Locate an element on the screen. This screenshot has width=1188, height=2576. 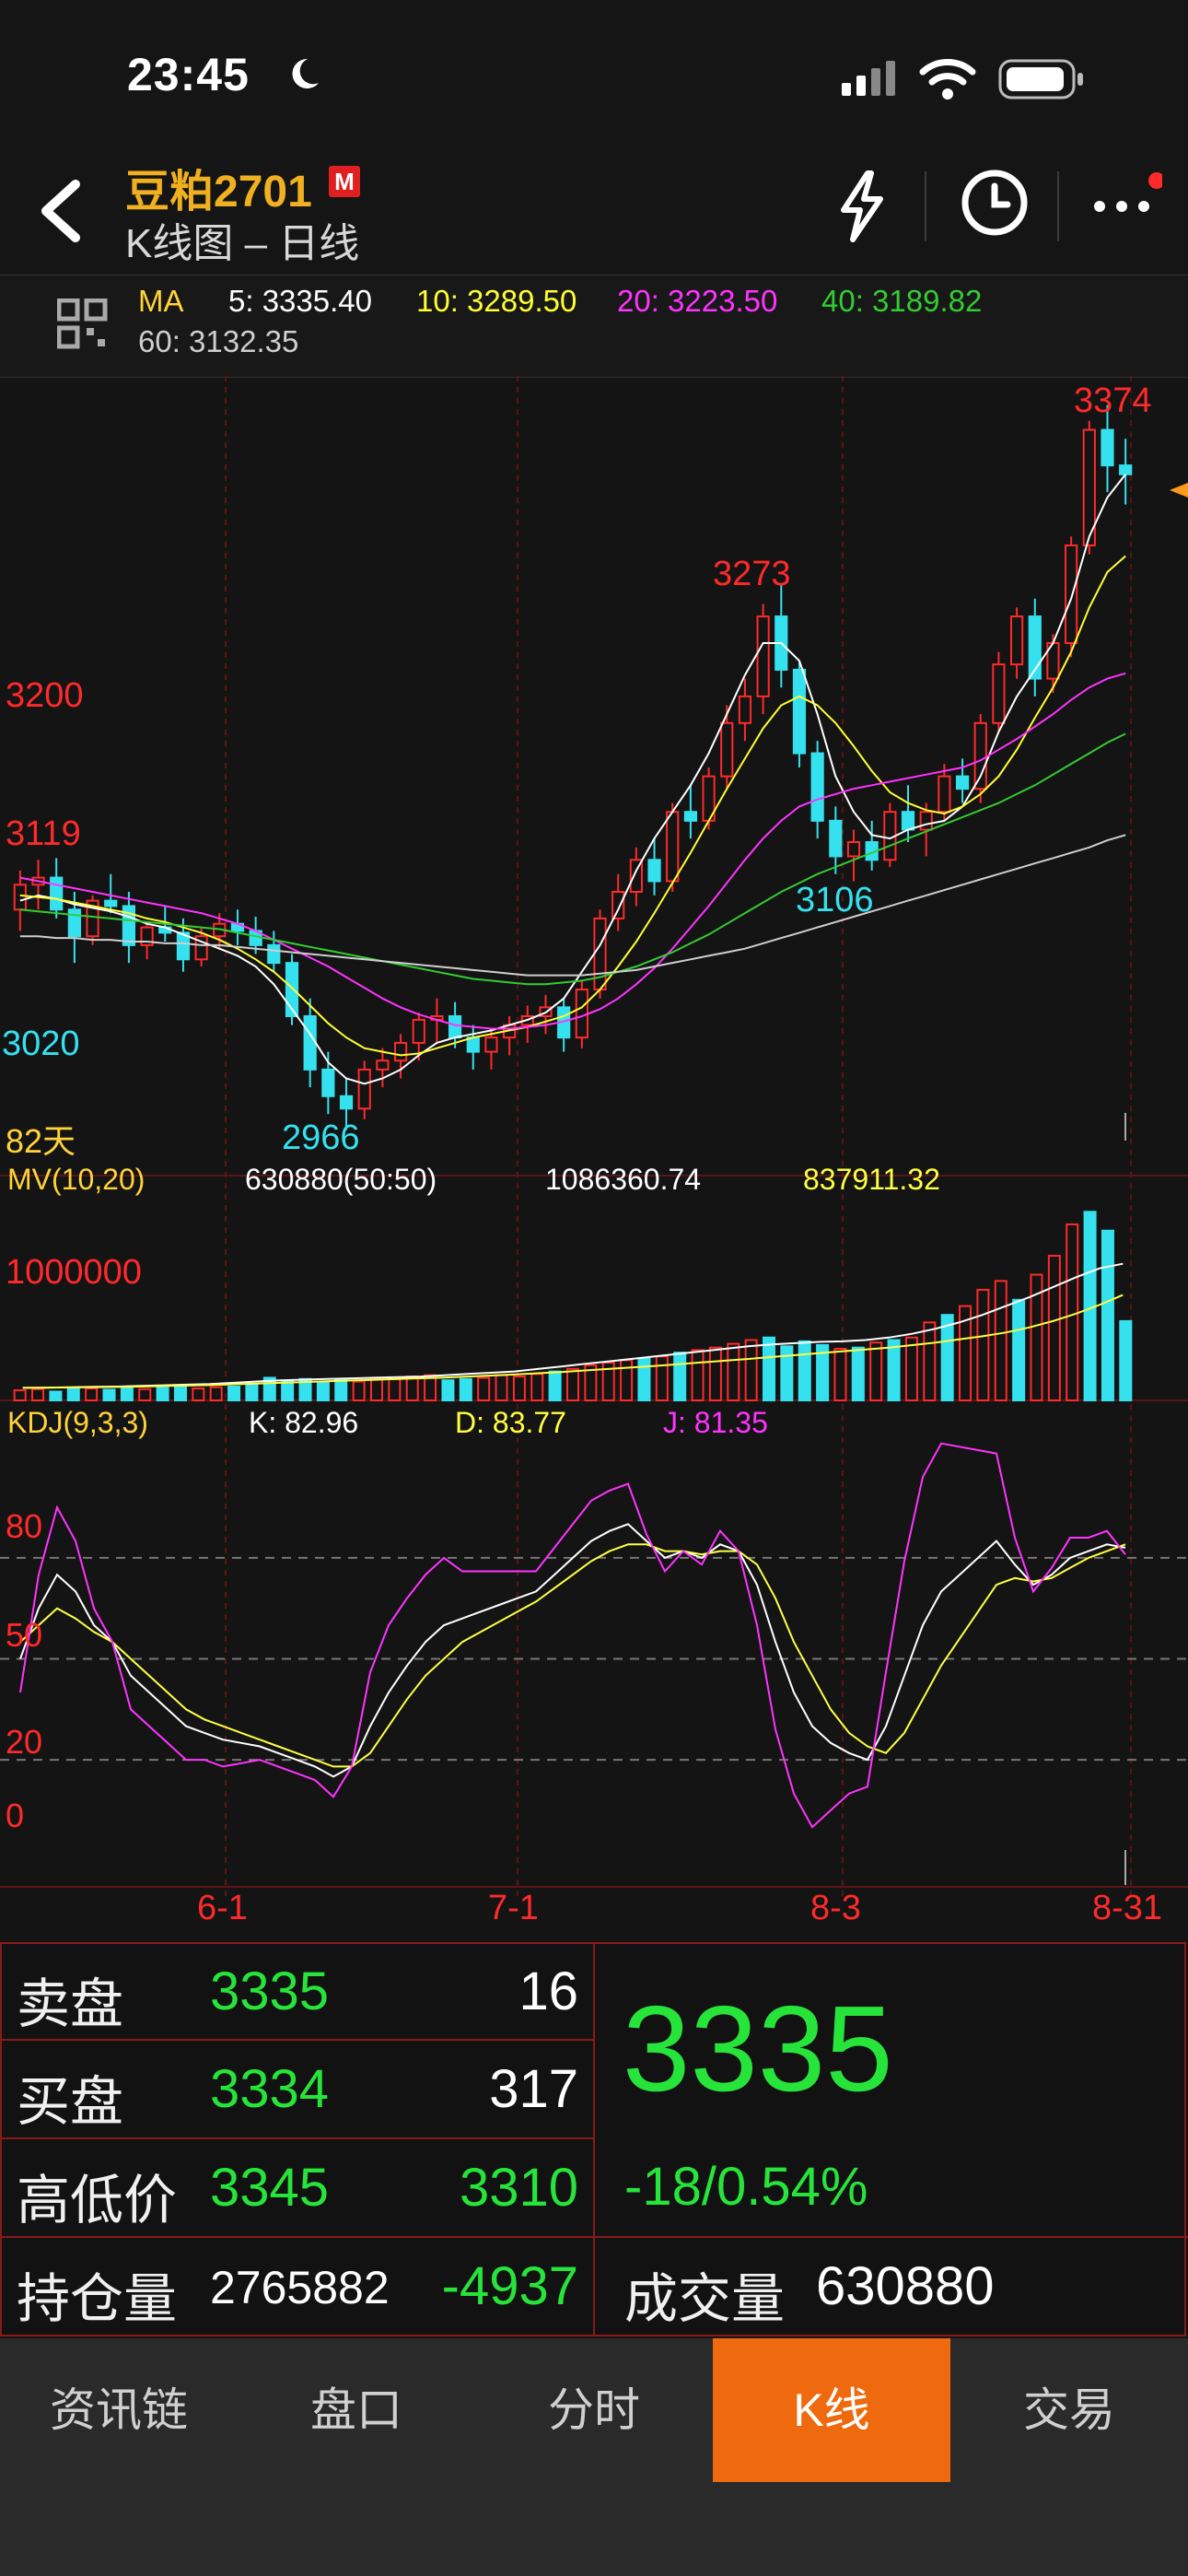
kdj-k: K: 82.96 is located at coordinates (304, 1422).